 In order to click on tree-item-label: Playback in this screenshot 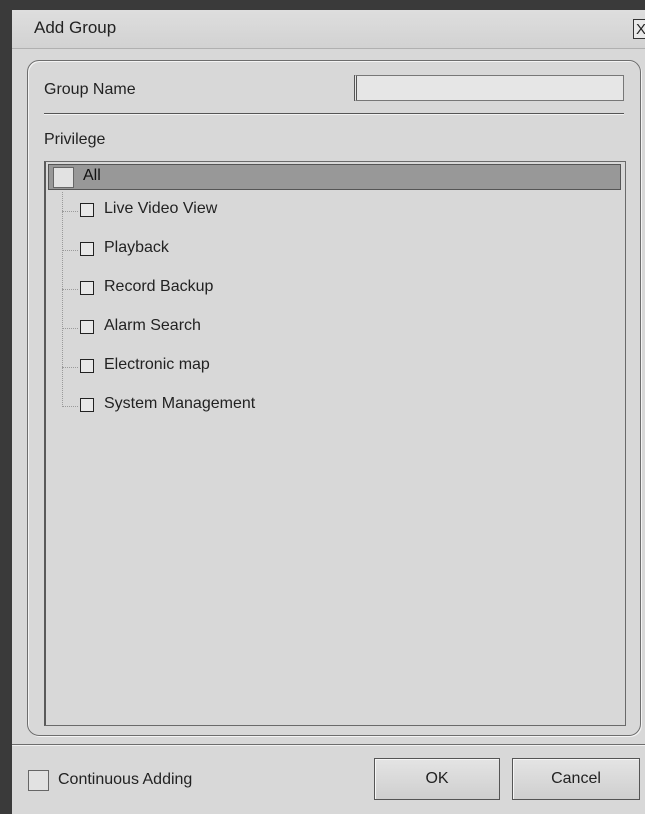, I will do `click(136, 247)`.